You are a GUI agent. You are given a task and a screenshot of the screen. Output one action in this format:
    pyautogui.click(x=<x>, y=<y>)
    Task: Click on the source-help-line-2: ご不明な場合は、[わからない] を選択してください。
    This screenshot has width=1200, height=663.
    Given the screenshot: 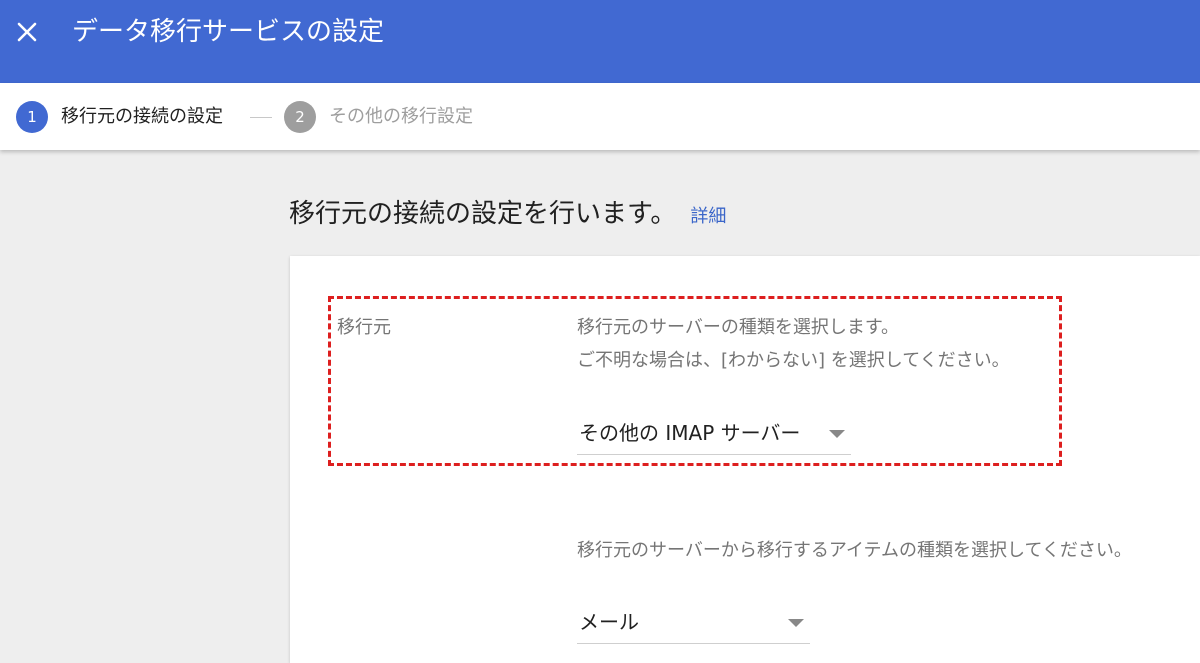 What is the action you would take?
    pyautogui.click(x=793, y=360)
    